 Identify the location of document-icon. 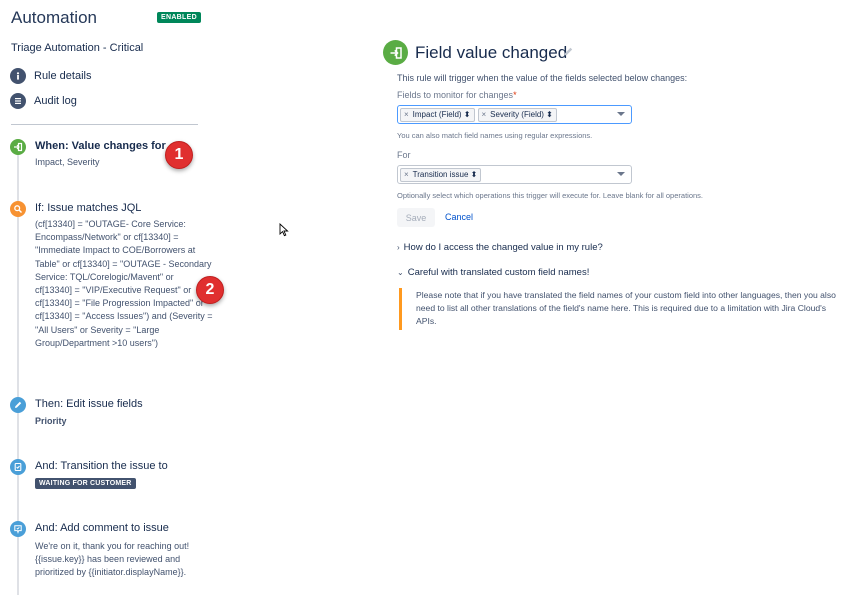
(18, 467).